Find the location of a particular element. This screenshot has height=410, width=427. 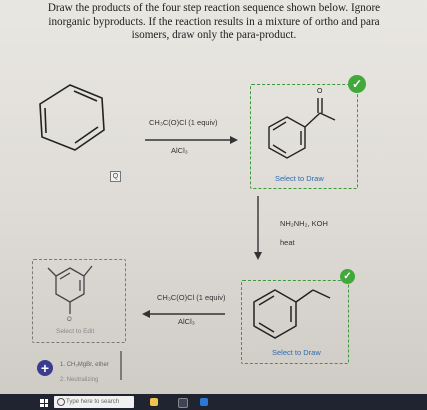

windows-start-icon is located at coordinates (44, 403).